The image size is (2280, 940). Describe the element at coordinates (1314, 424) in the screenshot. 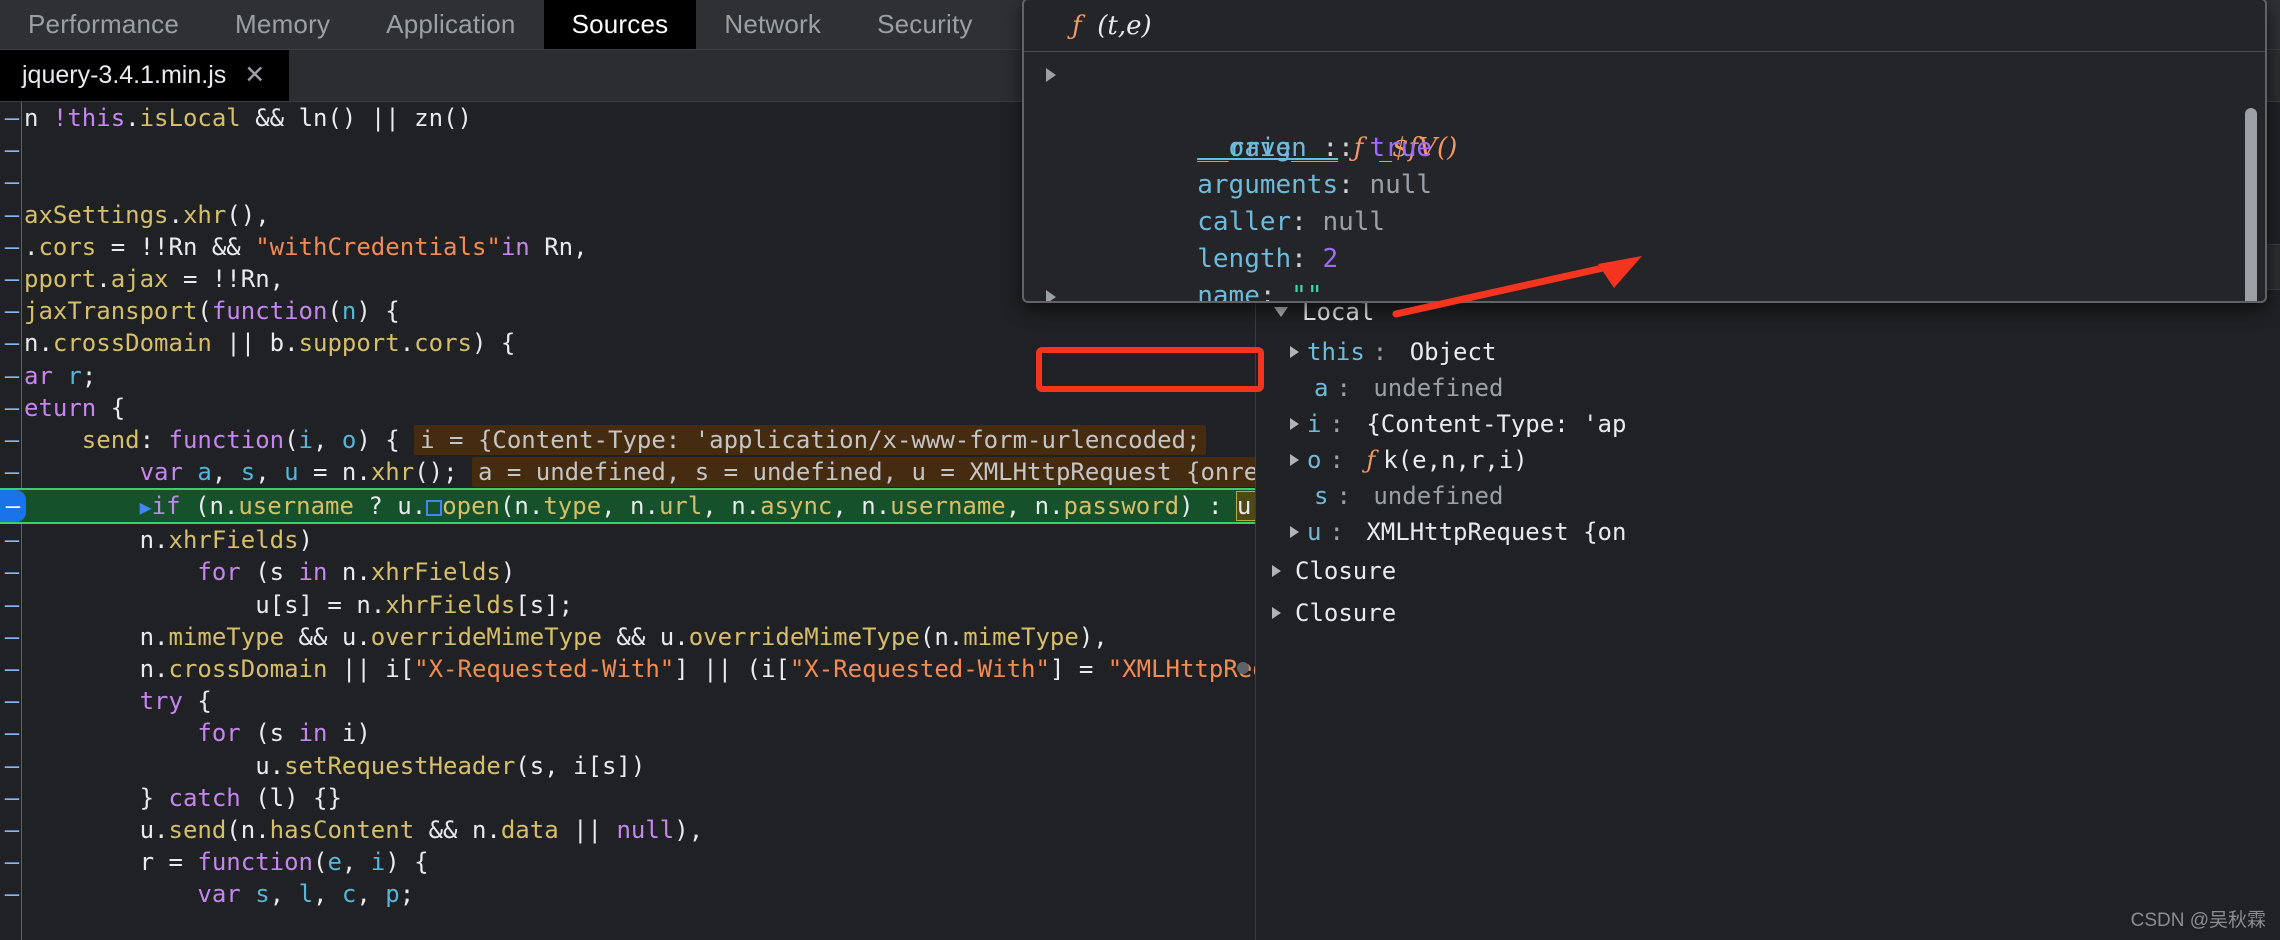

I see `scope-var-name: i` at that location.